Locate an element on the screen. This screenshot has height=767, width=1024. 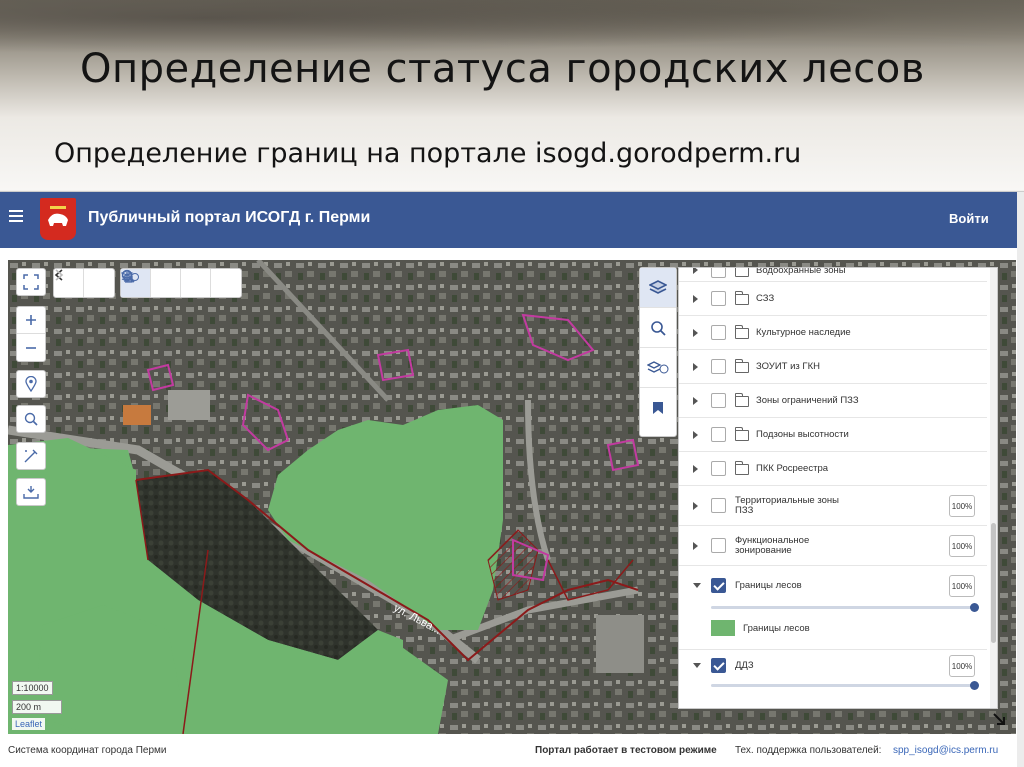
layer-row: Зоны ограничений ПЗЗ is located at coordinates (833, 401).